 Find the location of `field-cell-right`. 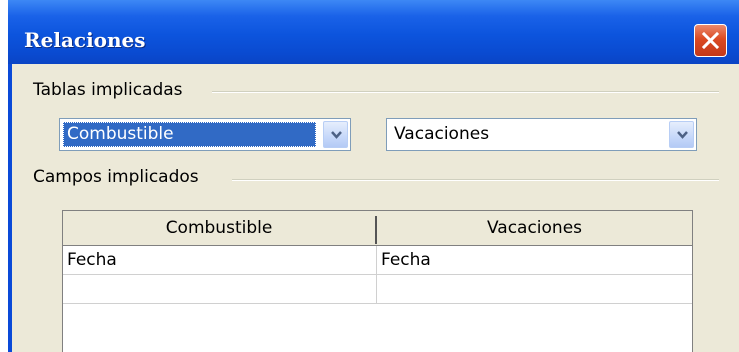

field-cell-right is located at coordinates (534, 289).